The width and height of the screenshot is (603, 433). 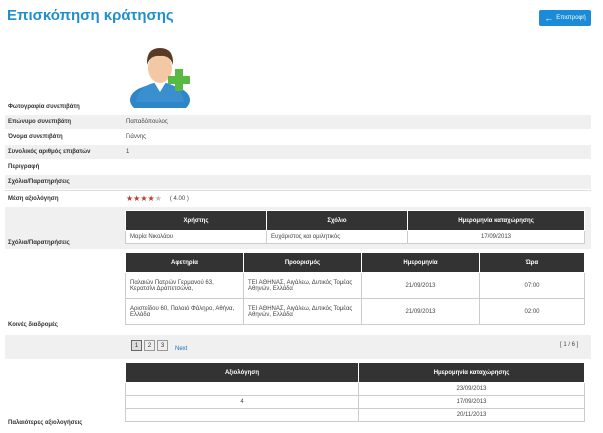 What do you see at coordinates (35, 137) in the screenshot?
I see `name-label: Όνομα συνεπιβάτη` at bounding box center [35, 137].